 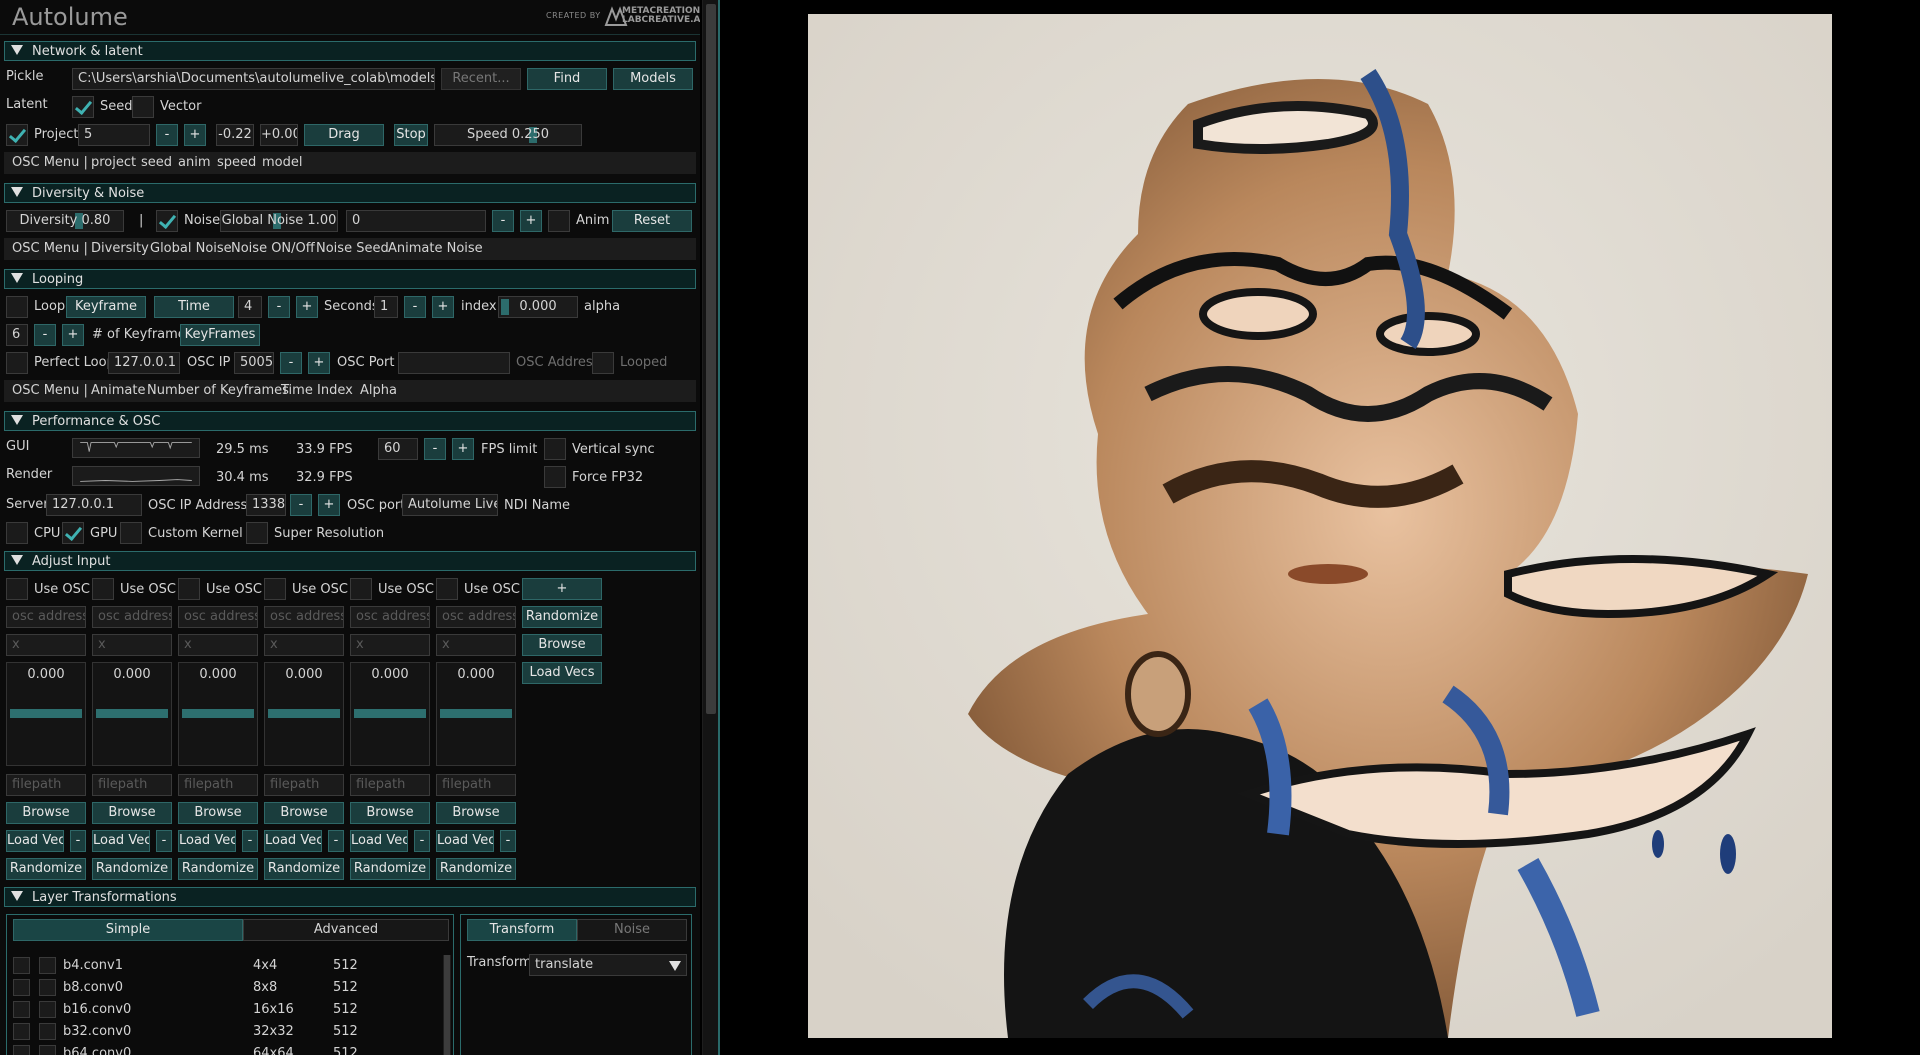 I want to click on panel-scrollbar, so click(x=710, y=527).